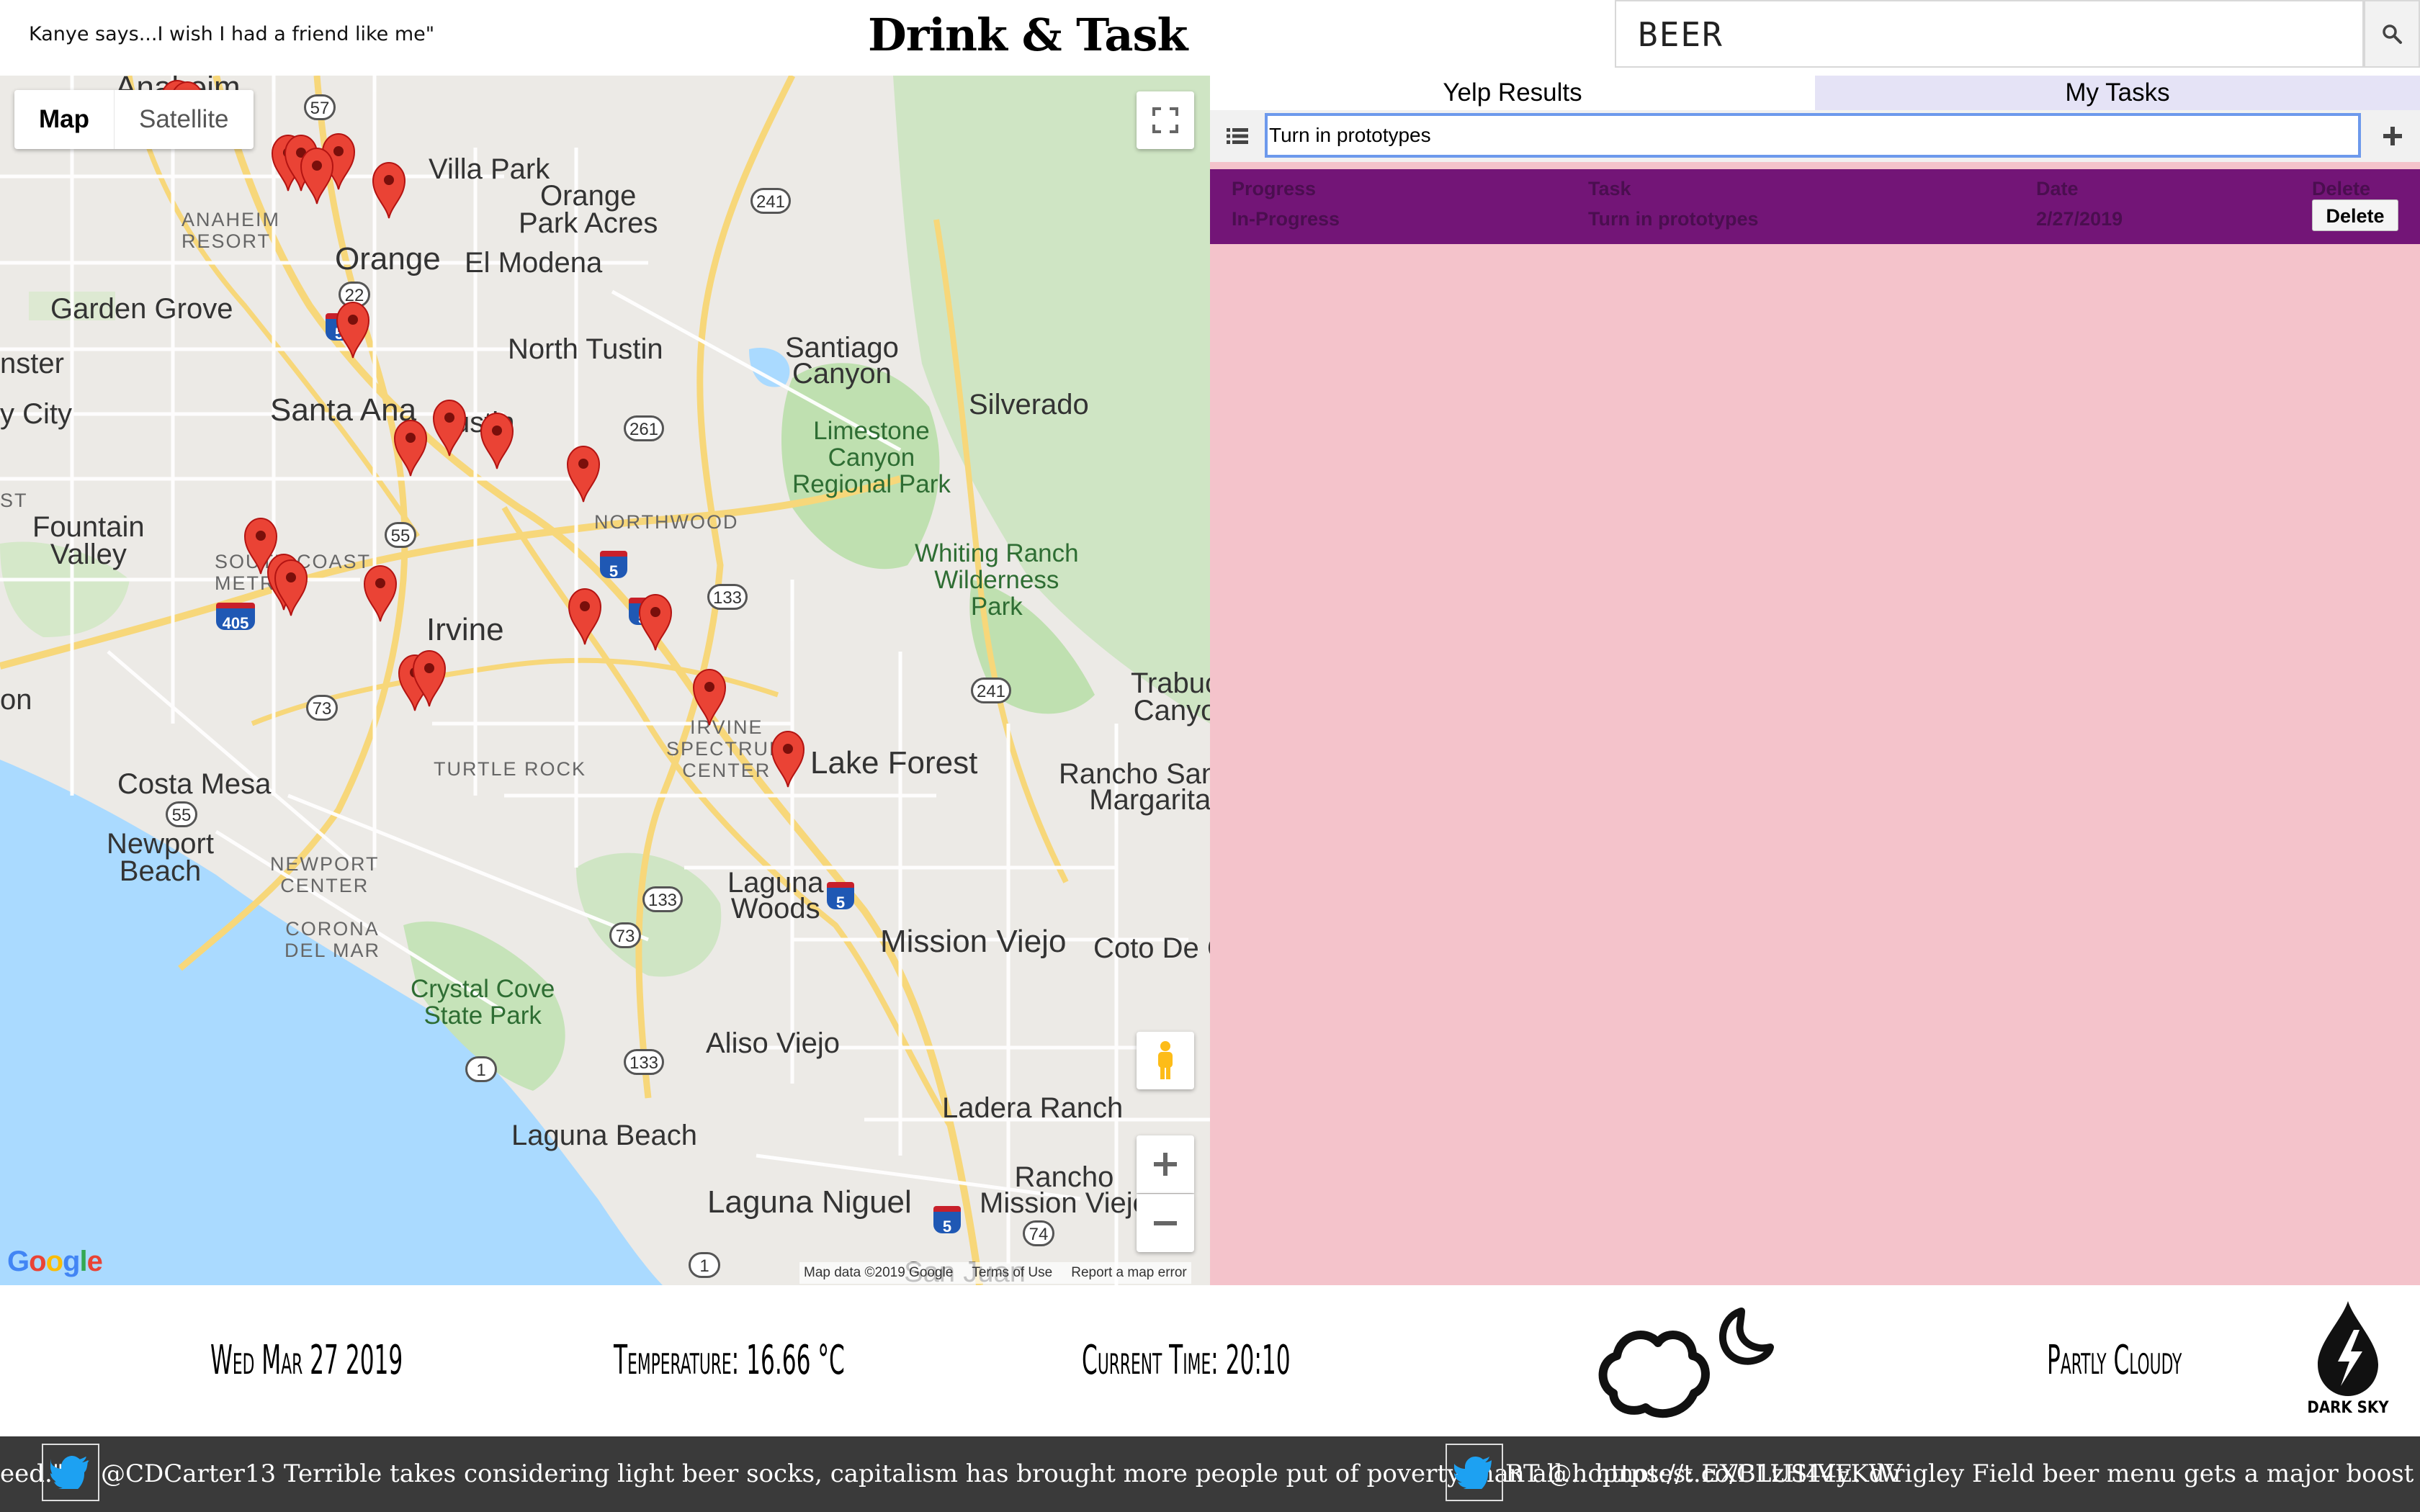 This screenshot has height=1512, width=2420. Describe the element at coordinates (510, 769) in the screenshot. I see `map-label-turtle-rock: TURTLE ROCK` at that location.